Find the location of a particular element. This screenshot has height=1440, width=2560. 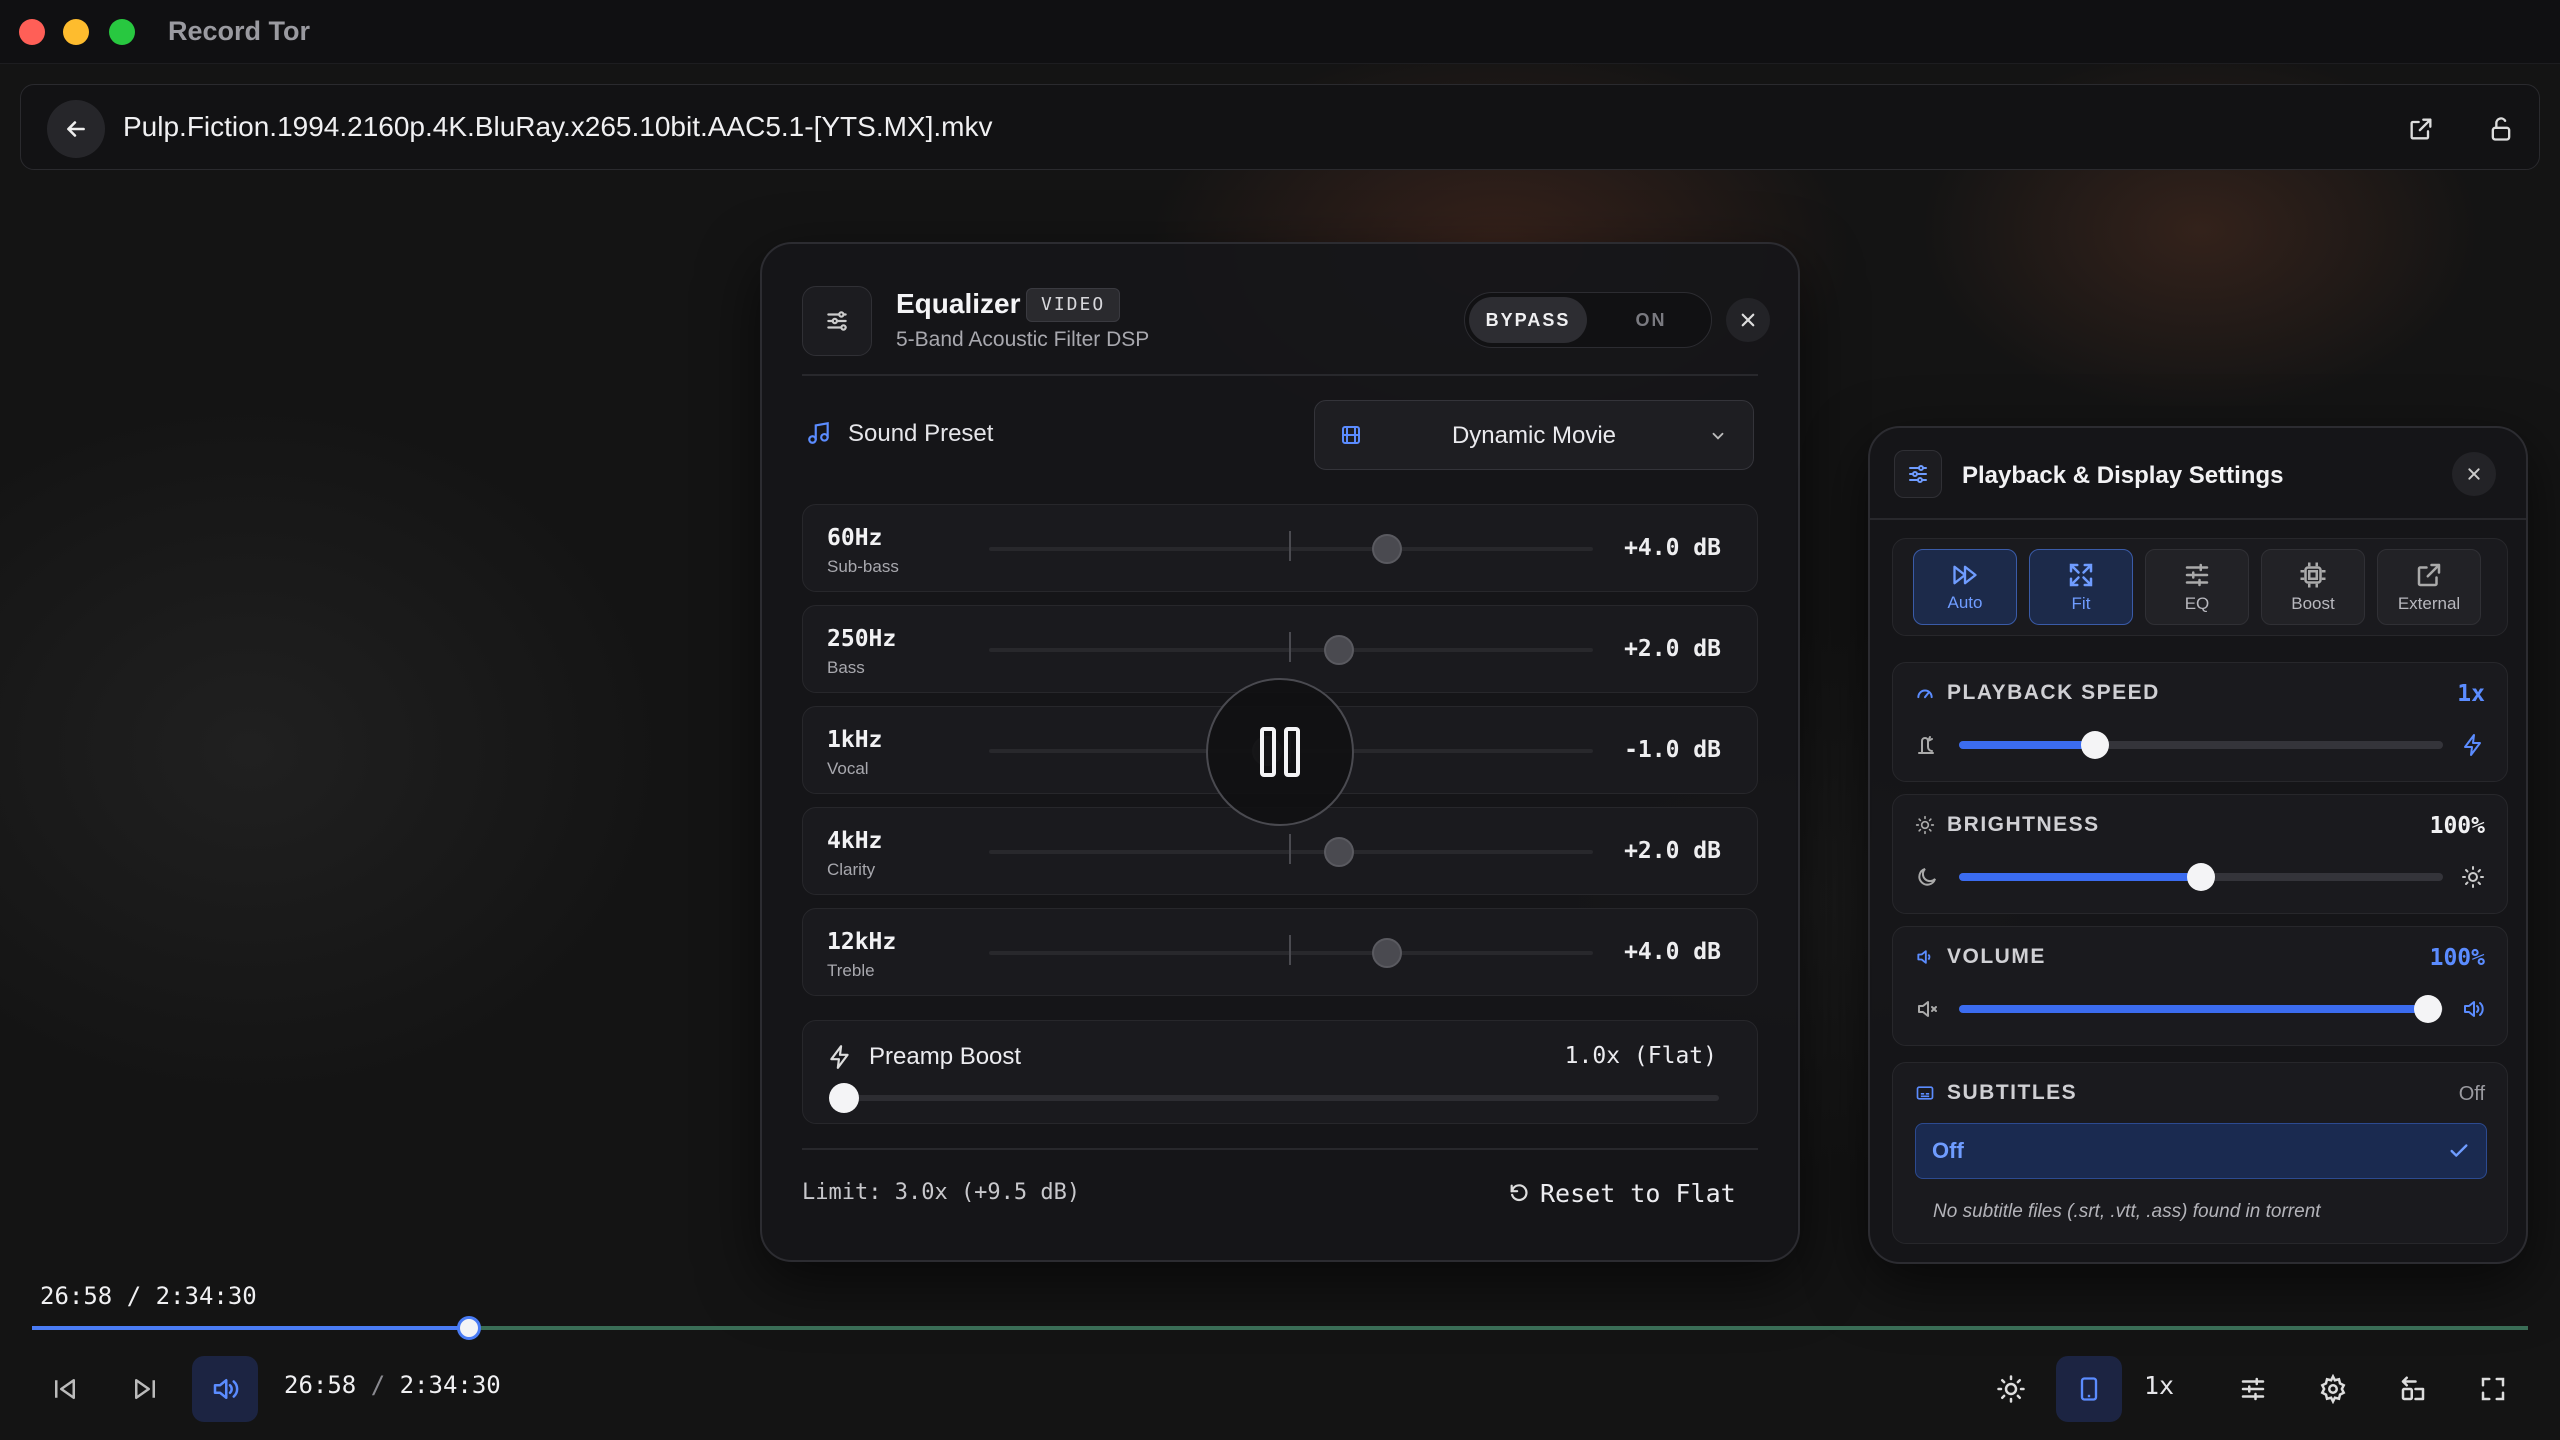

volume-card: VOLUME 100% is located at coordinates (2200, 986).